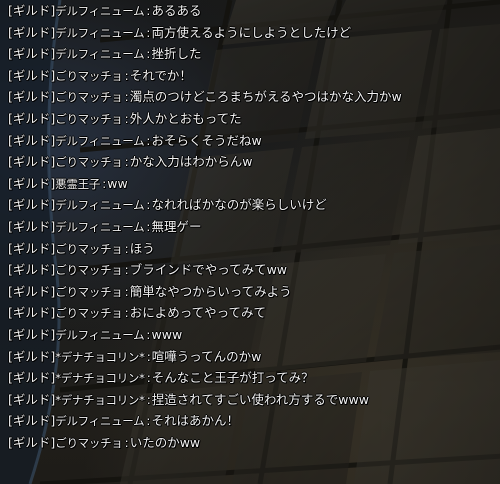  Describe the element at coordinates (253, 335) in the screenshot. I see `chat-line: [ギルド] デルフィニューム: www` at that location.